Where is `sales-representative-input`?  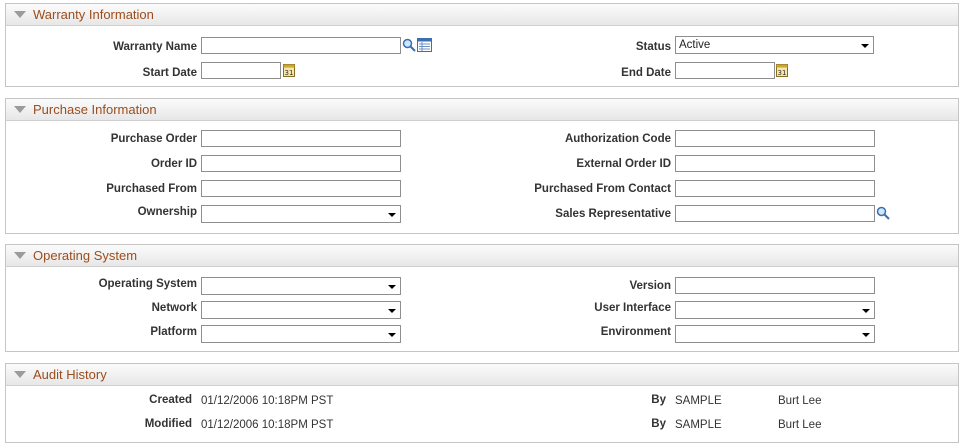 sales-representative-input is located at coordinates (775, 213).